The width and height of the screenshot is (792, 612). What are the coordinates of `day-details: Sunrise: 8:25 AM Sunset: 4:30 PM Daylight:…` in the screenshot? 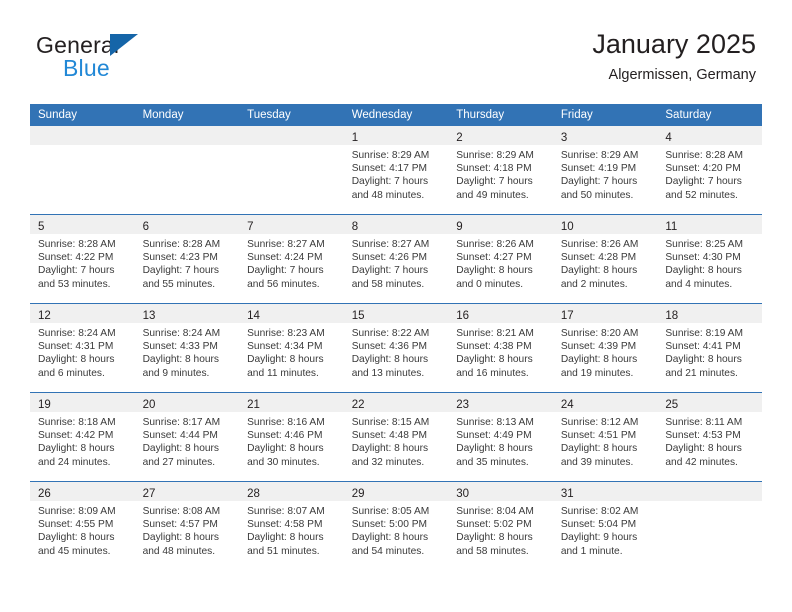 It's located at (709, 262).